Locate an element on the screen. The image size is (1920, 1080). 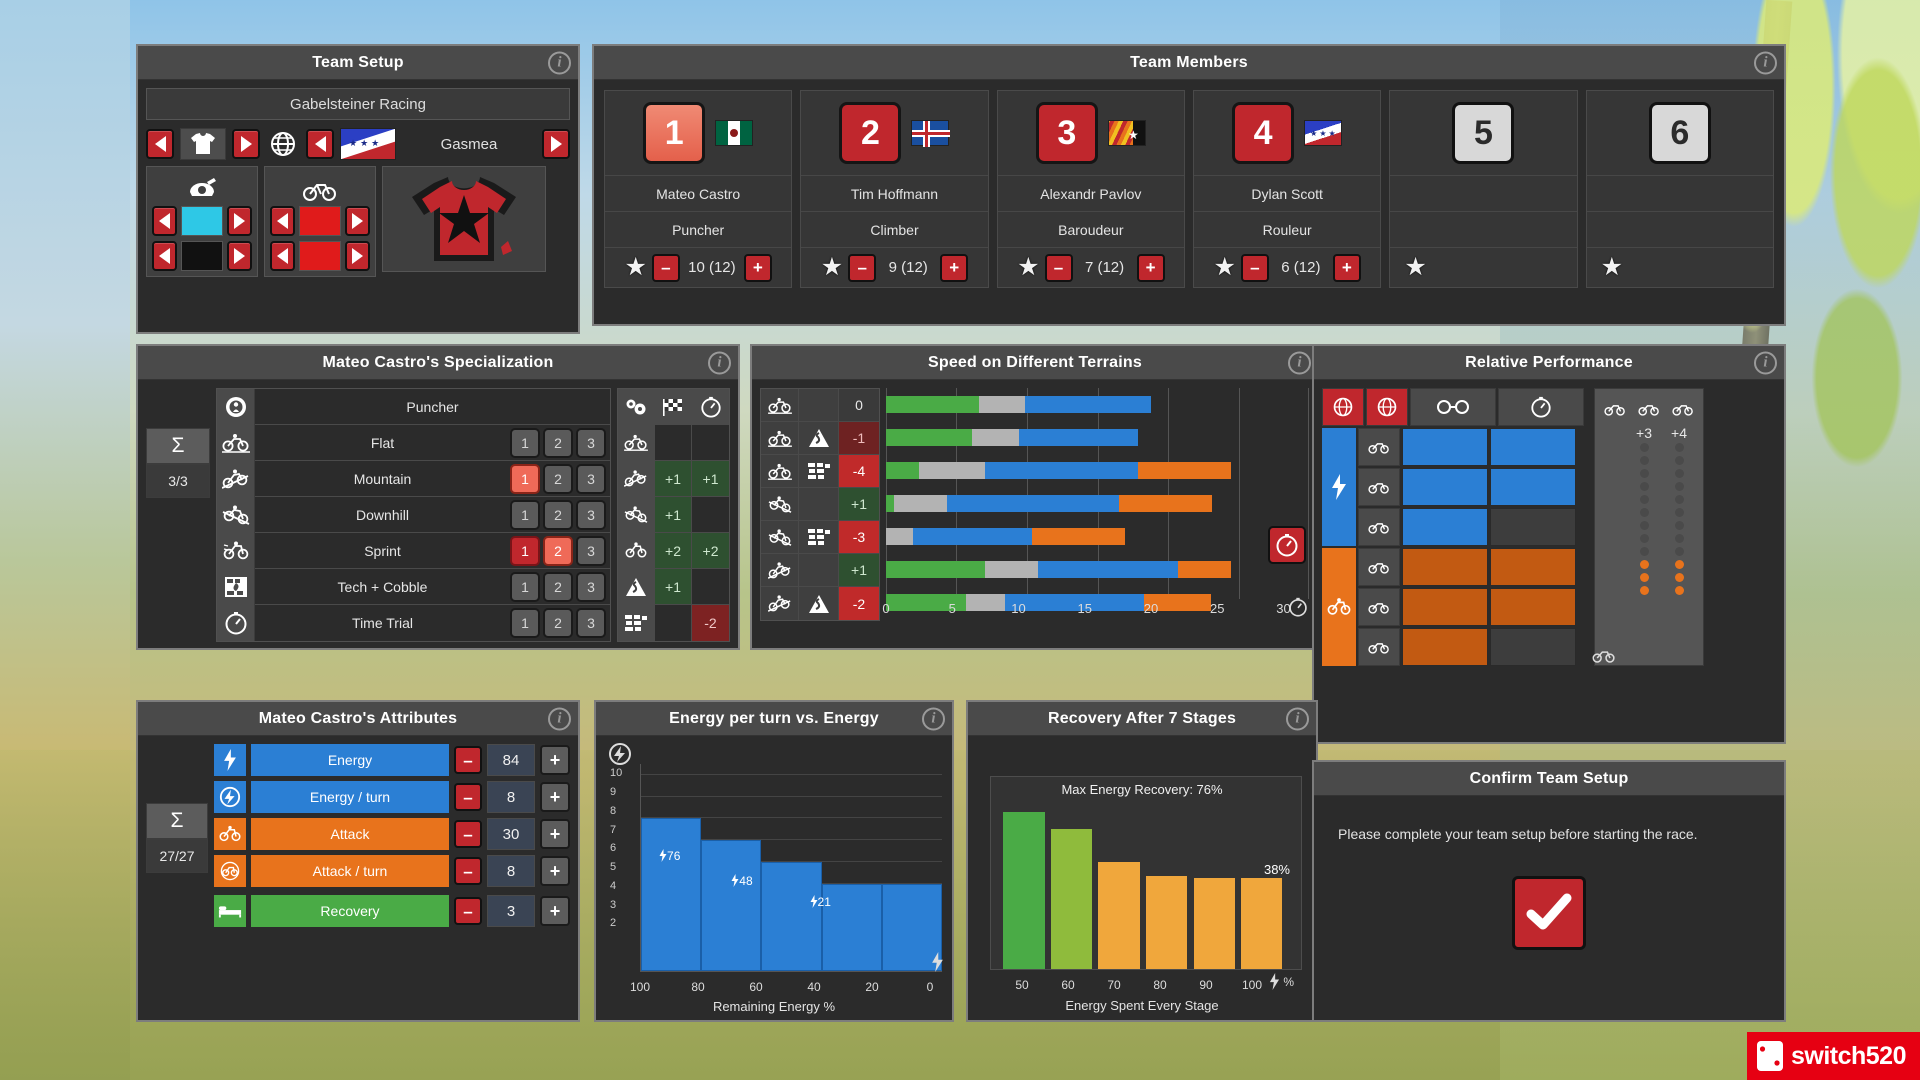
glasses-icon is located at coordinates (1453, 407).